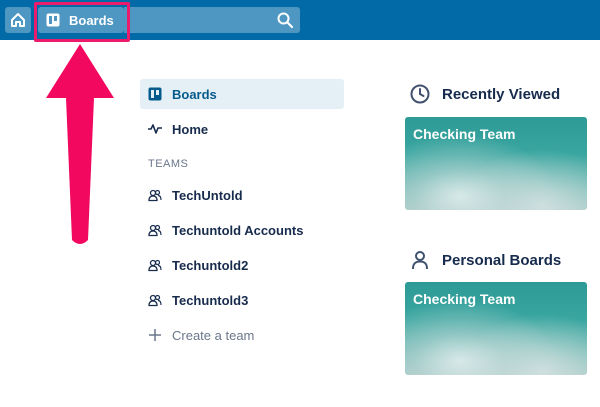 This screenshot has width=600, height=407. What do you see at coordinates (194, 94) in the screenshot?
I see `sidebar-item-label: Boards` at bounding box center [194, 94].